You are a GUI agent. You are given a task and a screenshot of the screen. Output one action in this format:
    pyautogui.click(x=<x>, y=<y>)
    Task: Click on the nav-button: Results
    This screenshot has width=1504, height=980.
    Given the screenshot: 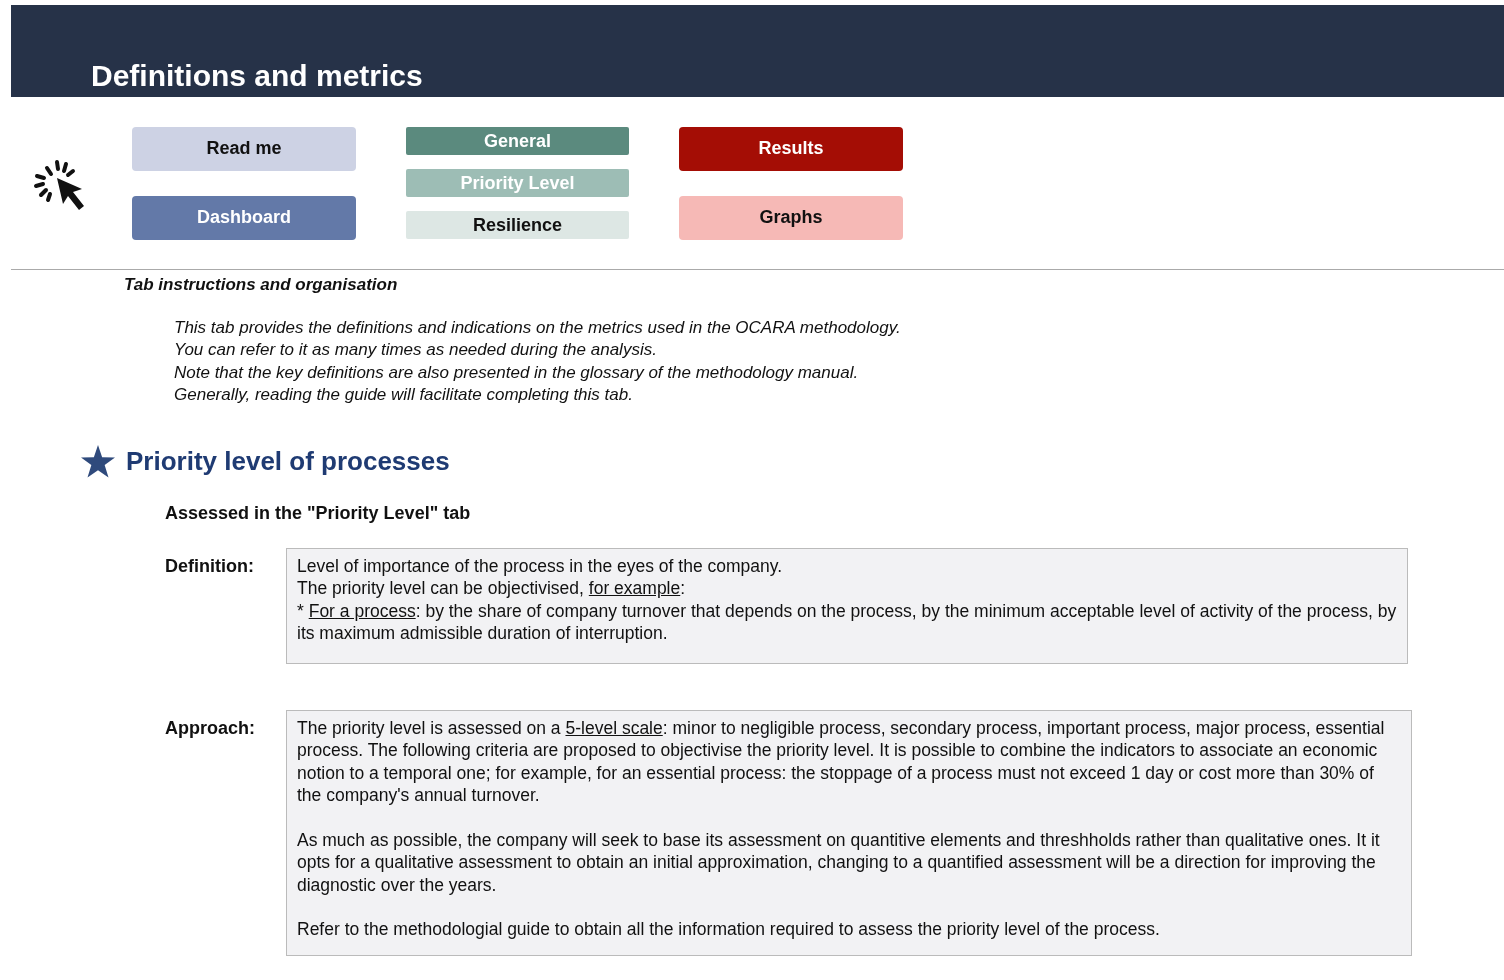 What is the action you would take?
    pyautogui.click(x=791, y=148)
    